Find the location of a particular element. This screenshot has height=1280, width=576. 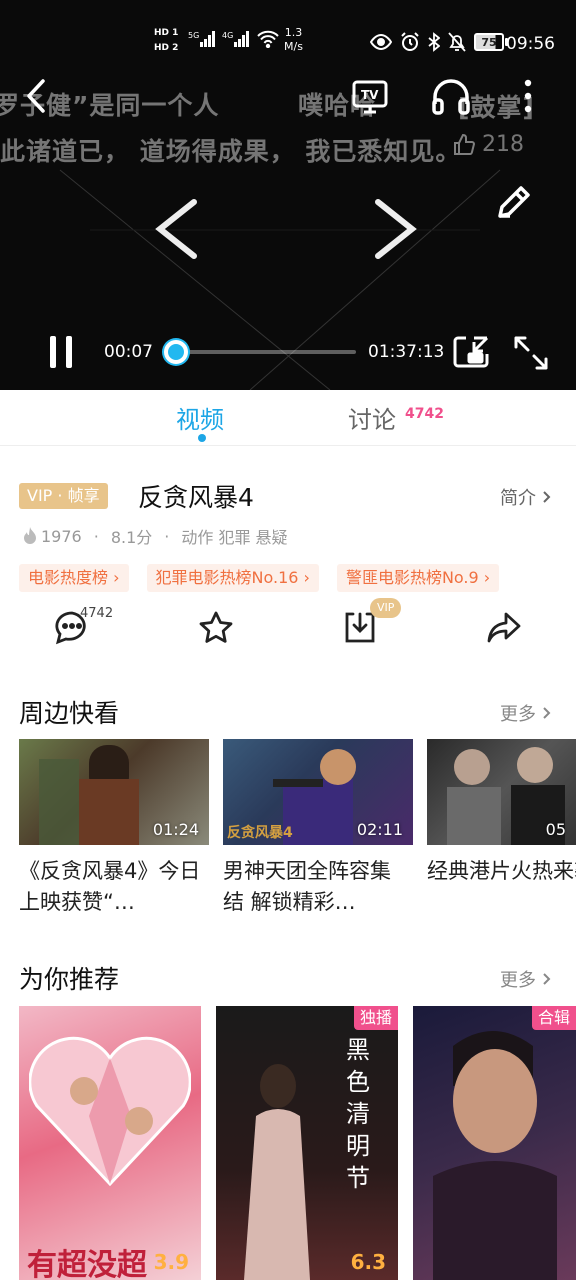

svg-text: TV is located at coordinates (370, 95).